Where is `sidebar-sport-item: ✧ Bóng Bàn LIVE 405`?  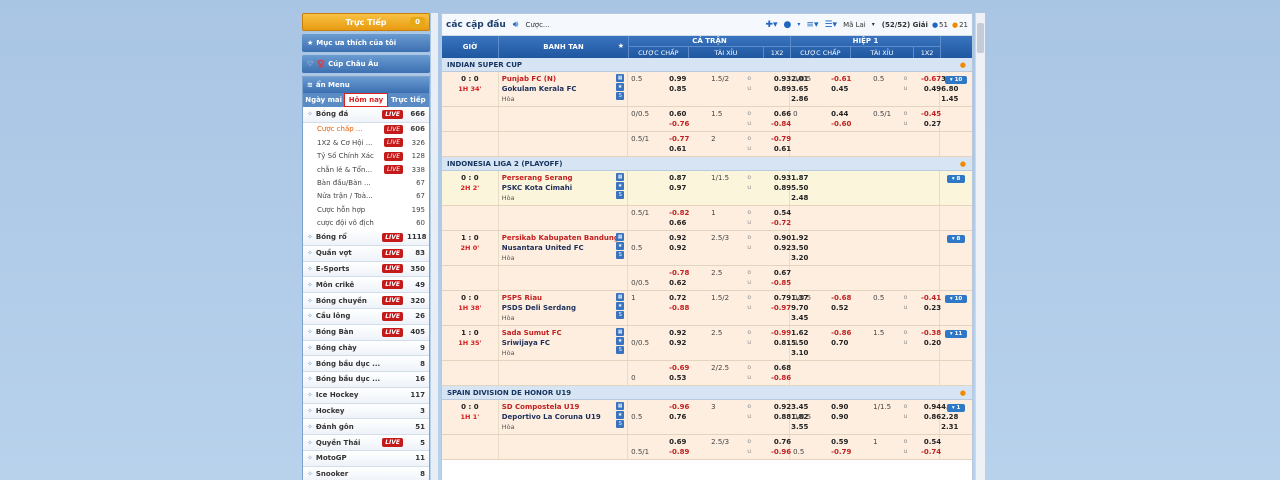 sidebar-sport-item: ✧ Bóng Bàn LIVE 405 is located at coordinates (366, 332).